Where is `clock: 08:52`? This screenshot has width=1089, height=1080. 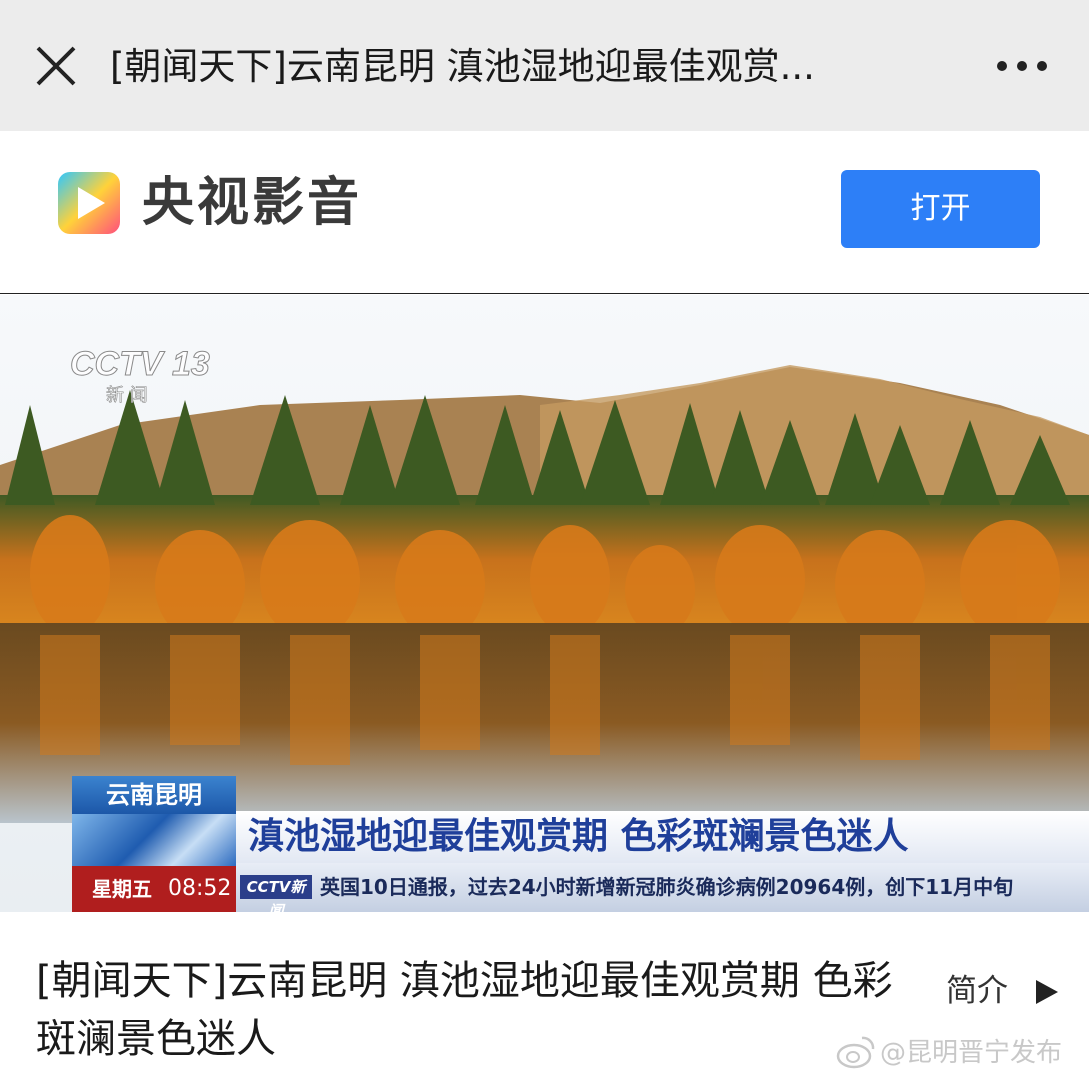
clock: 08:52 is located at coordinates (200, 888).